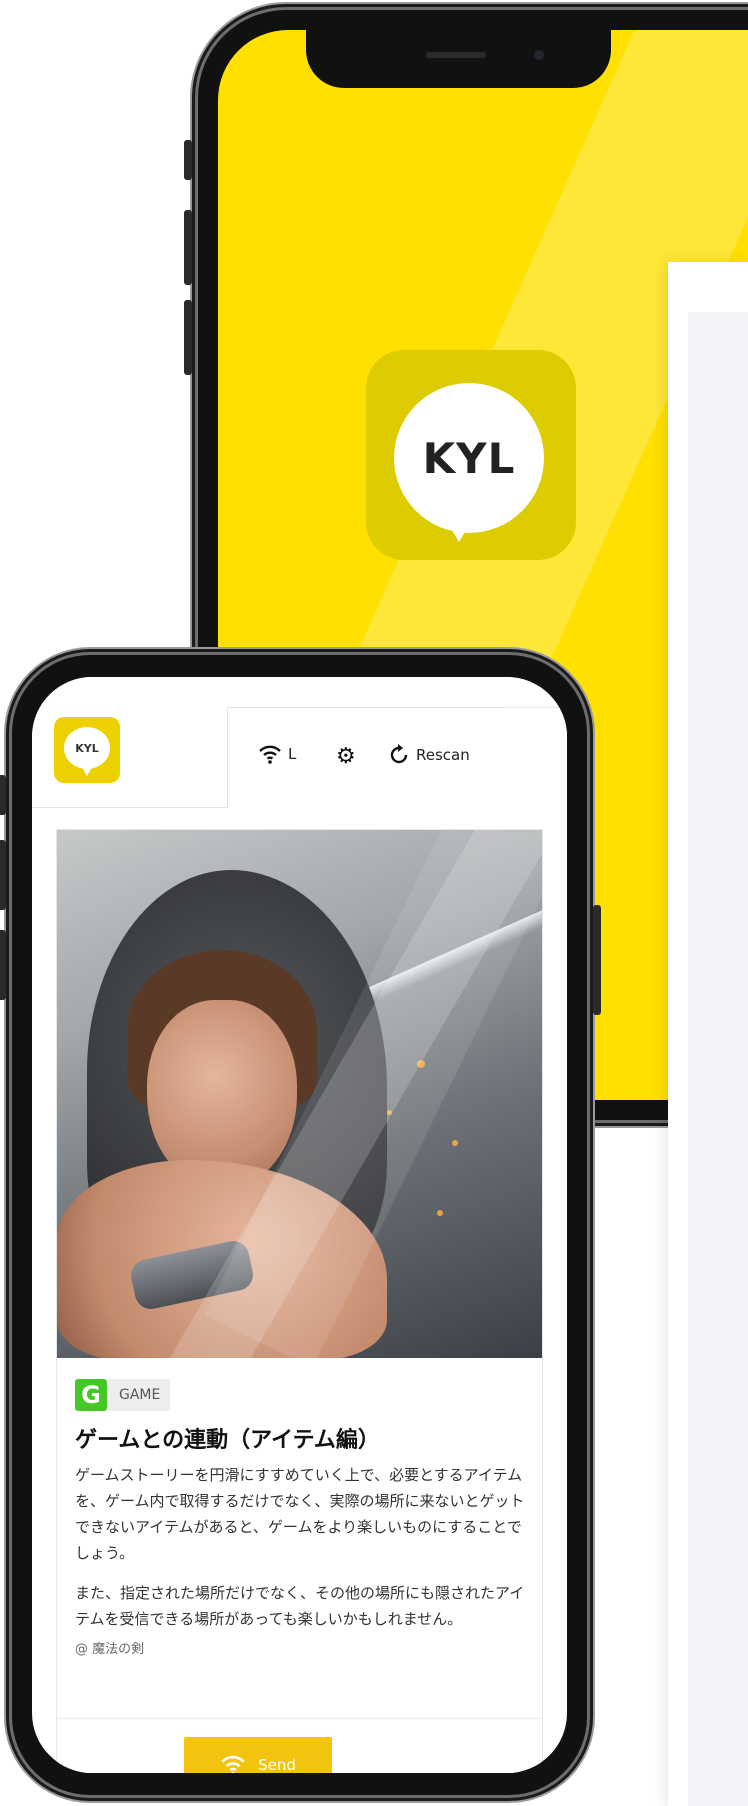 This screenshot has width=748, height=1806. I want to click on app-logo: KYL, so click(87, 750).